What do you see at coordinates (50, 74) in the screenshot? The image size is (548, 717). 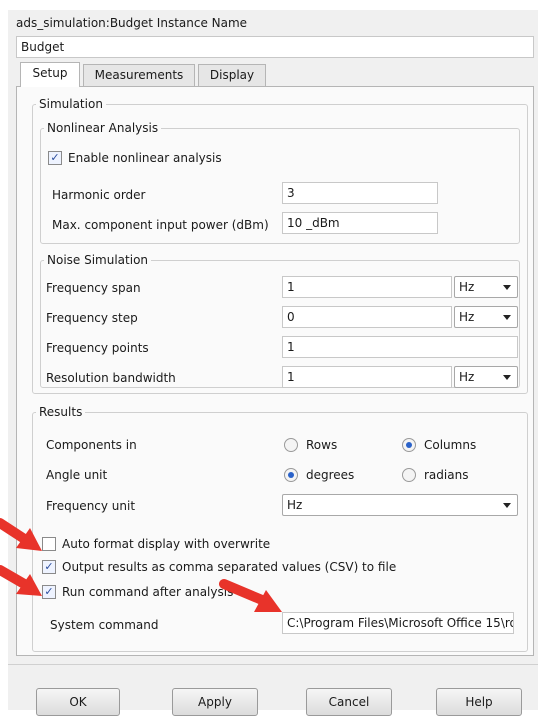 I see `tab-setup: Setup` at bounding box center [50, 74].